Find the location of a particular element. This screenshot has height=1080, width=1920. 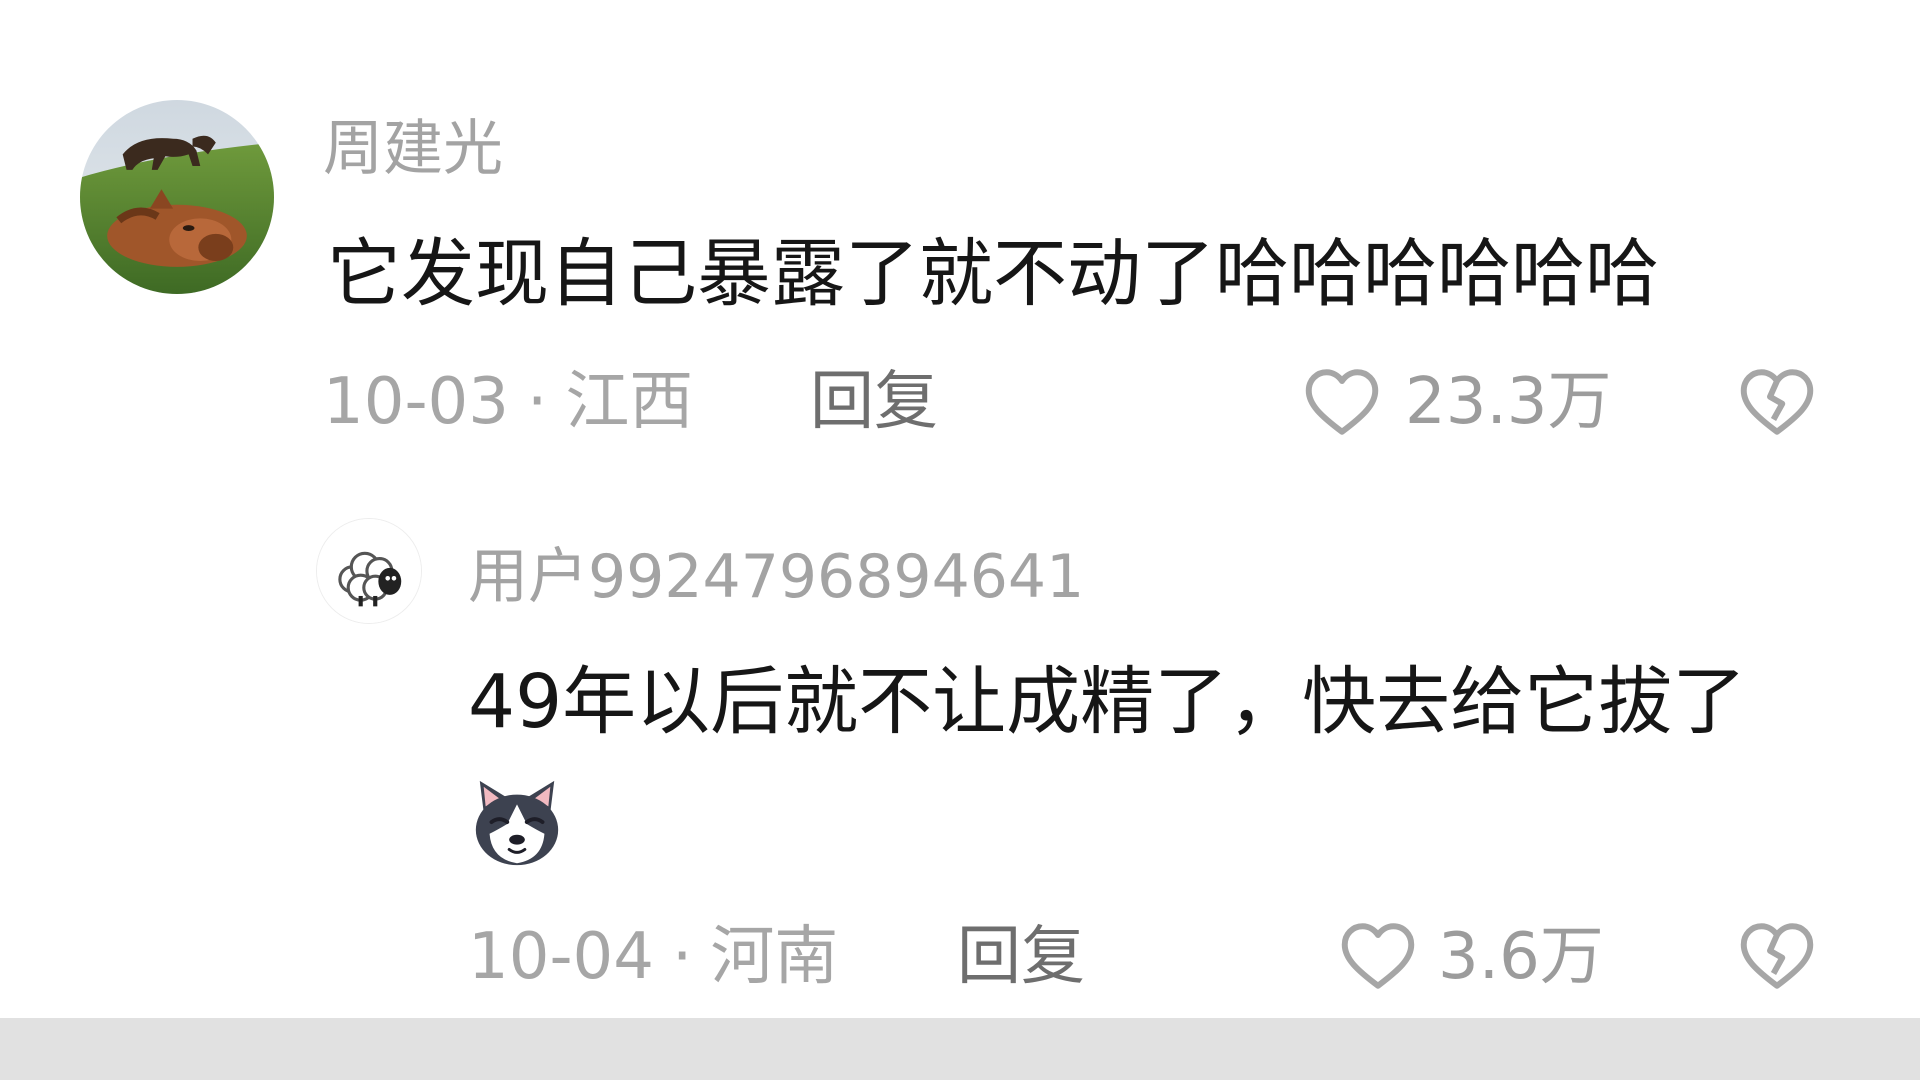

comment-date: 10-04 is located at coordinates (561, 957).